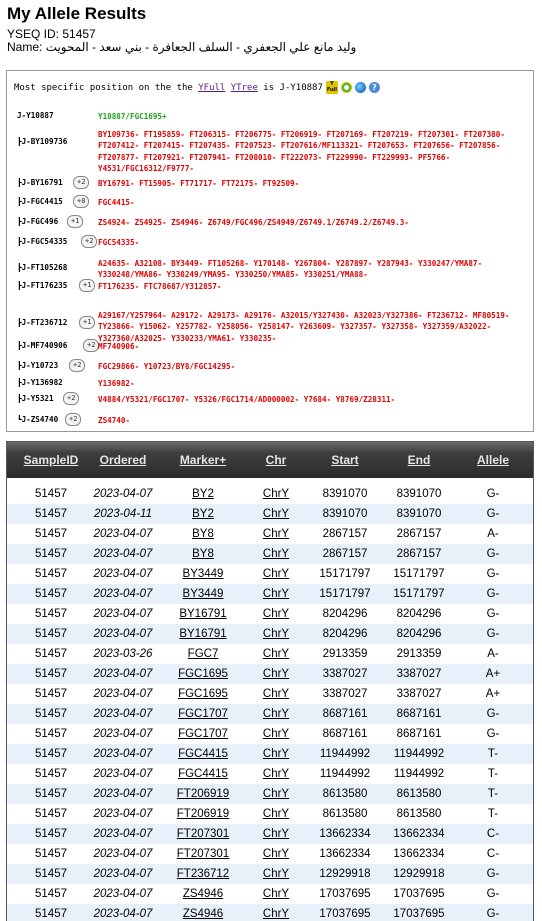 This screenshot has height=921, width=542. What do you see at coordinates (344, 460) in the screenshot?
I see `th-start: Start` at bounding box center [344, 460].